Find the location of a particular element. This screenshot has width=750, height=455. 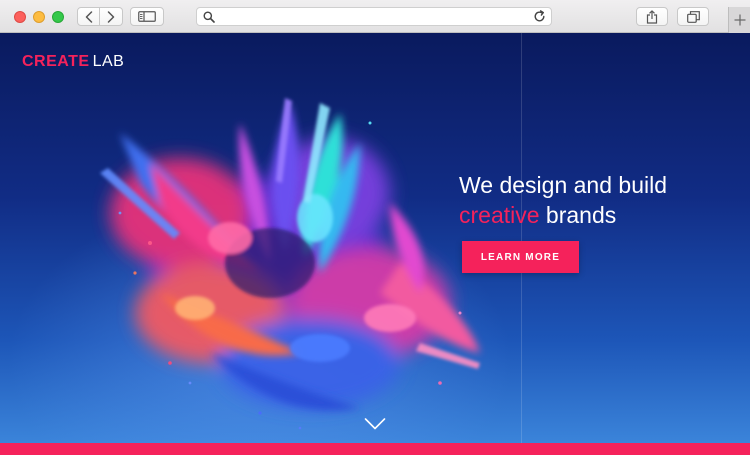

tabs-overview-button is located at coordinates (693, 16).